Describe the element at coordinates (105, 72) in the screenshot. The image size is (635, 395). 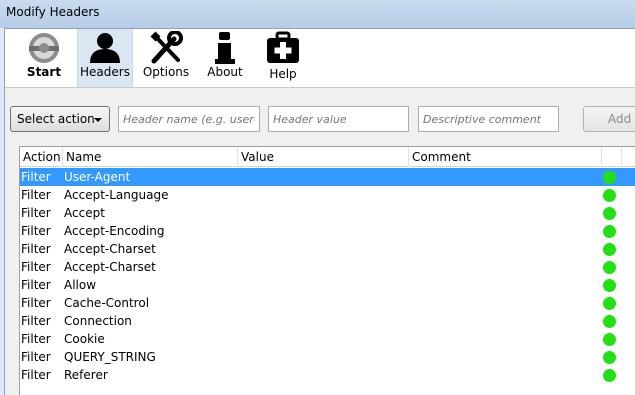
I see `toolbar-label: Headers` at that location.